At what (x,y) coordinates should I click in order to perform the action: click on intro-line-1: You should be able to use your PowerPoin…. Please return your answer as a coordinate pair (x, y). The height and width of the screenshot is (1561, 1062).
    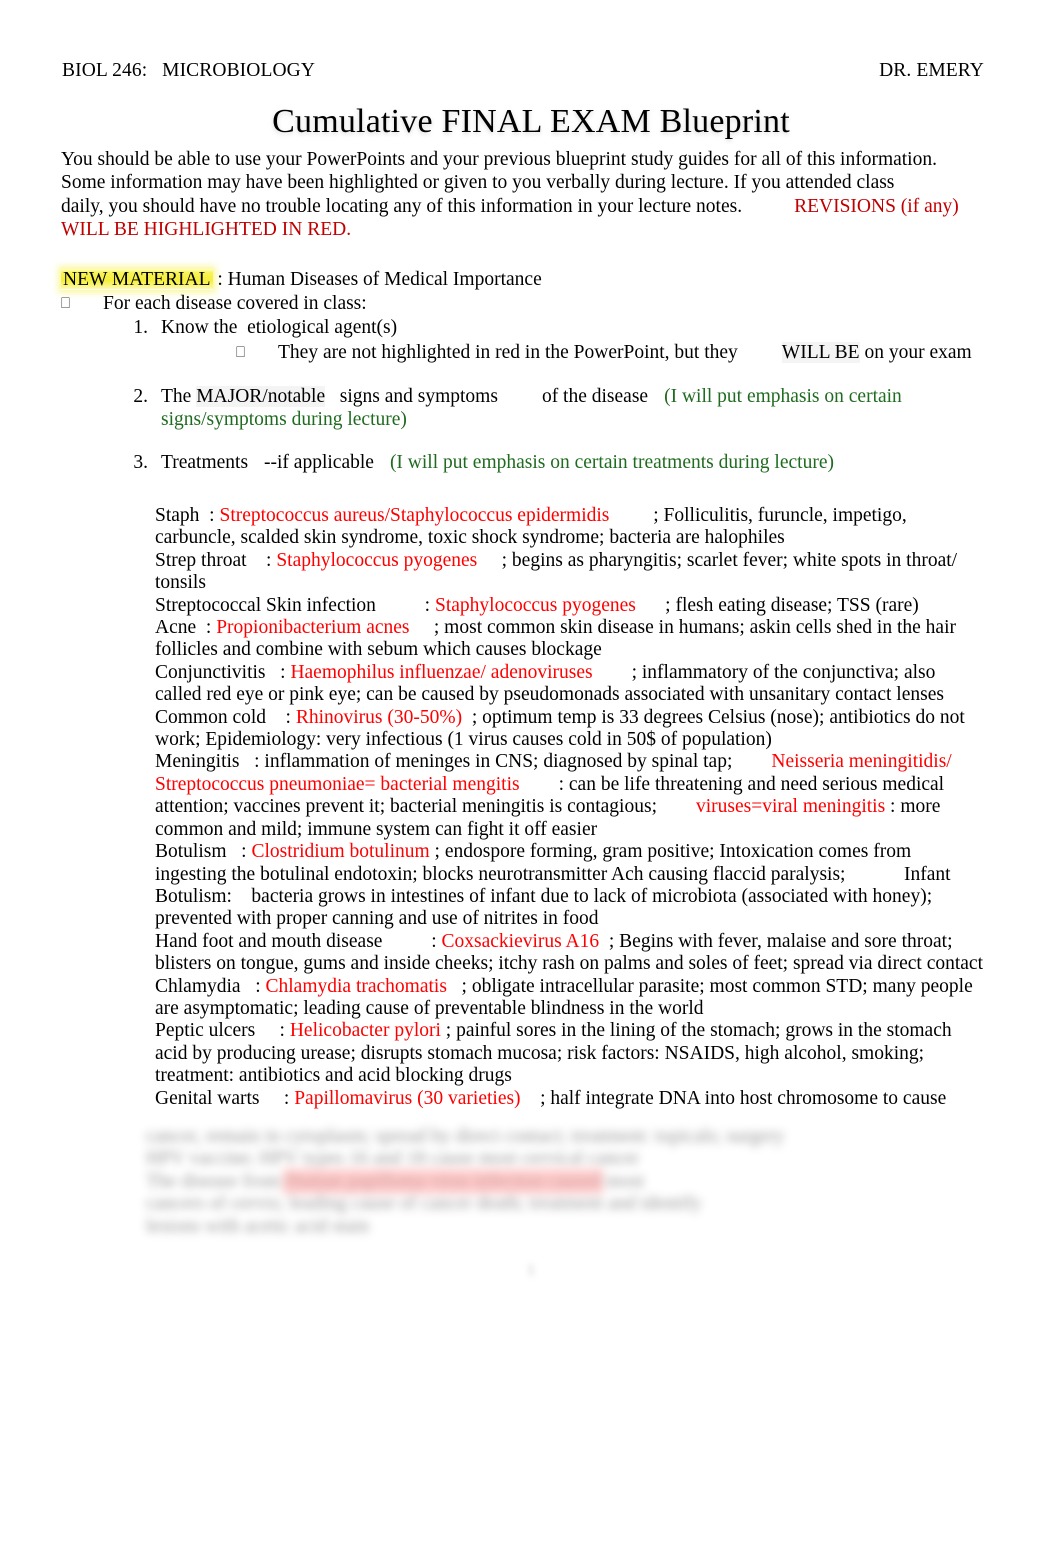
    Looking at the image, I should click on (499, 159).